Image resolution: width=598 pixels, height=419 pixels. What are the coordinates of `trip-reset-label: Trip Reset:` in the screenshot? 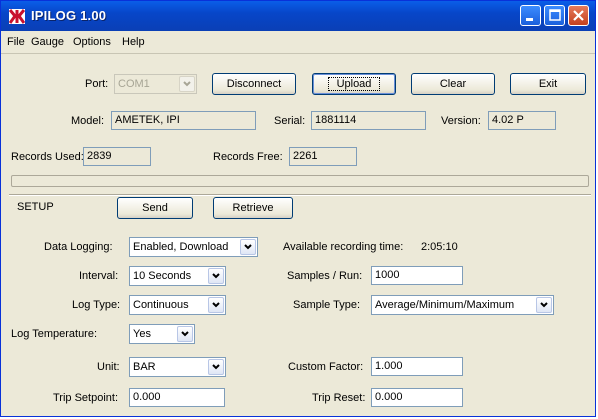 It's located at (339, 398).